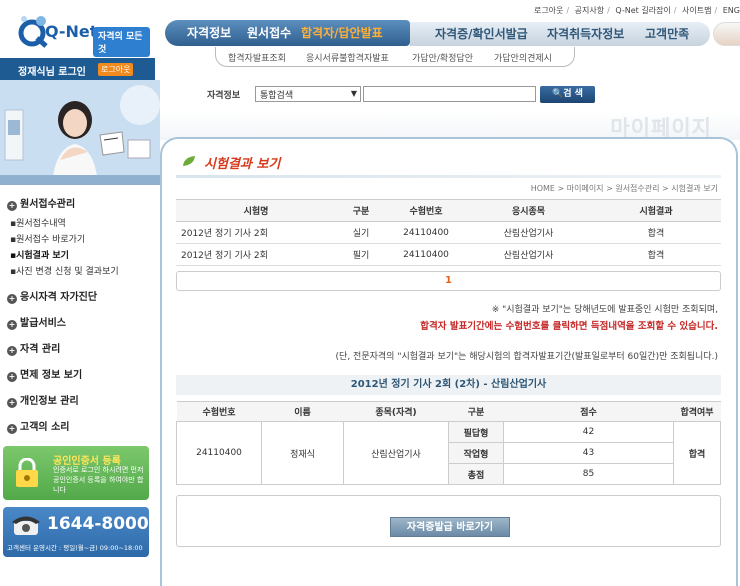  What do you see at coordinates (481, 33) in the screenshot?
I see `nav-certificate-issue: 자격증/확인서발급` at bounding box center [481, 33].